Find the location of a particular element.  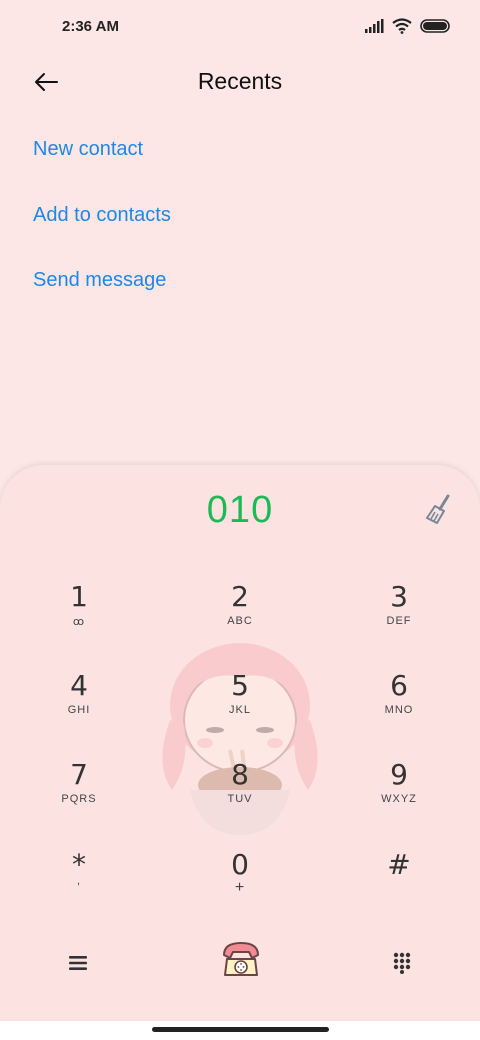

dialpad-icon is located at coordinates (402, 963).